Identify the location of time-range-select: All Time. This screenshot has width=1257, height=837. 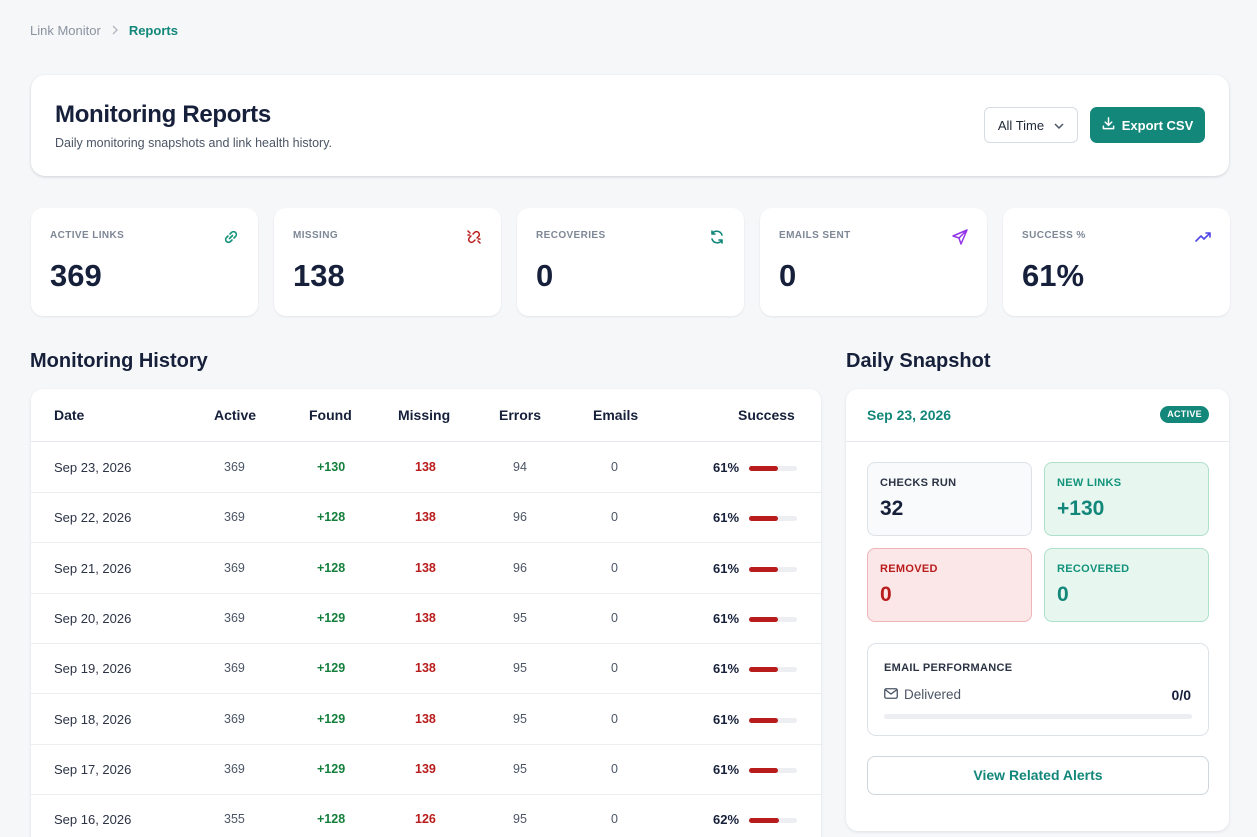
(1031, 125).